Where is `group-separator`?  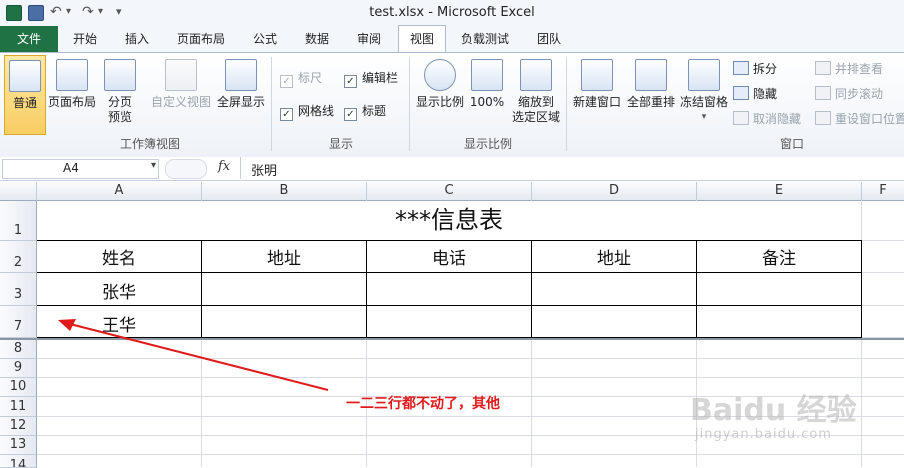 group-separator is located at coordinates (566, 104).